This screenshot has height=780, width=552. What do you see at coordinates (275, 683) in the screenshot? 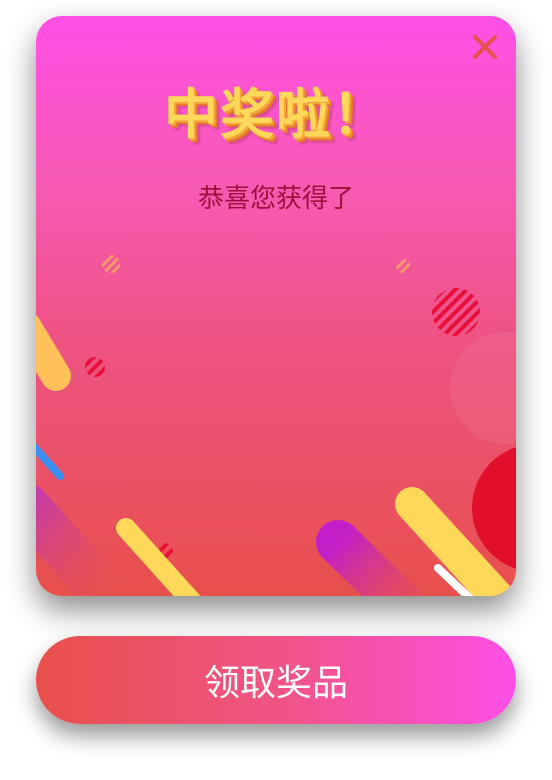
I see `claim-prize-label: 领取奖品` at bounding box center [275, 683].